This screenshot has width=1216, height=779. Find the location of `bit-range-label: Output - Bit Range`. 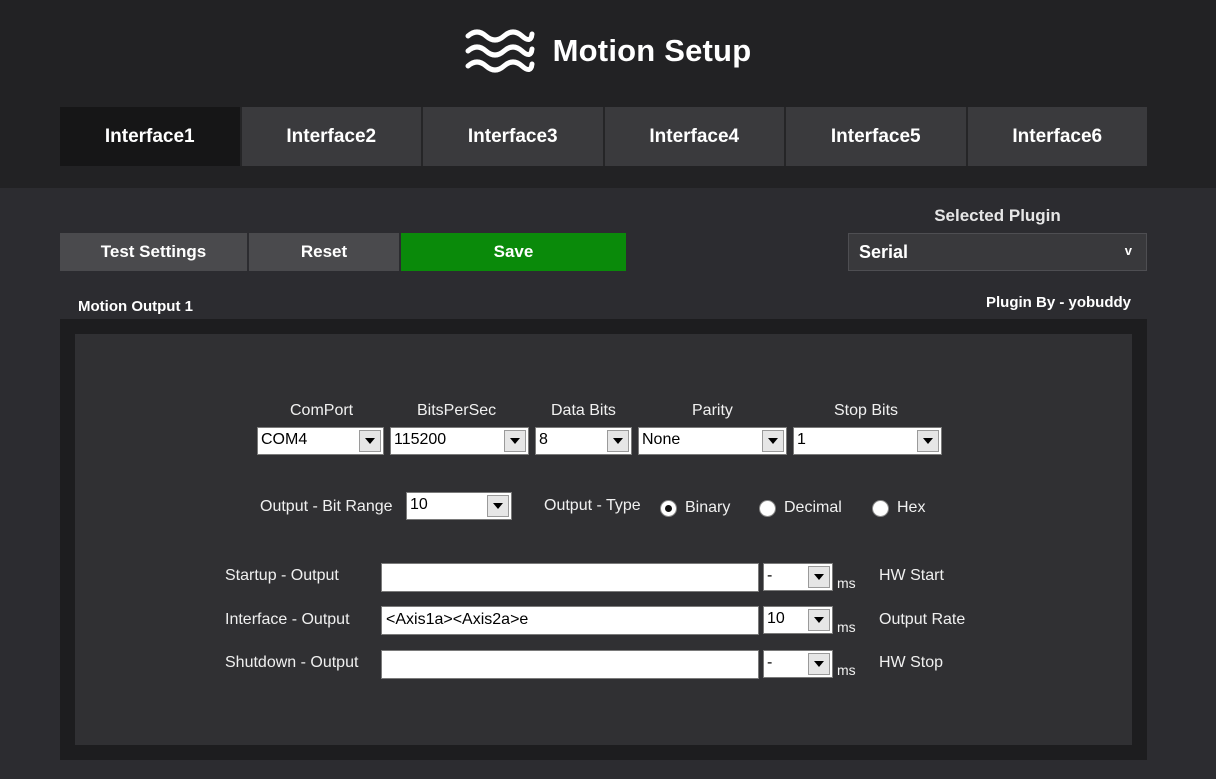

bit-range-label: Output - Bit Range is located at coordinates (326, 506).